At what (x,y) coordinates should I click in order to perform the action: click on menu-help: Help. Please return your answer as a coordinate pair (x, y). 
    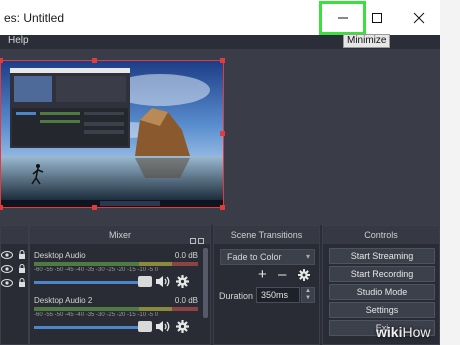
    Looking at the image, I should click on (18, 40).